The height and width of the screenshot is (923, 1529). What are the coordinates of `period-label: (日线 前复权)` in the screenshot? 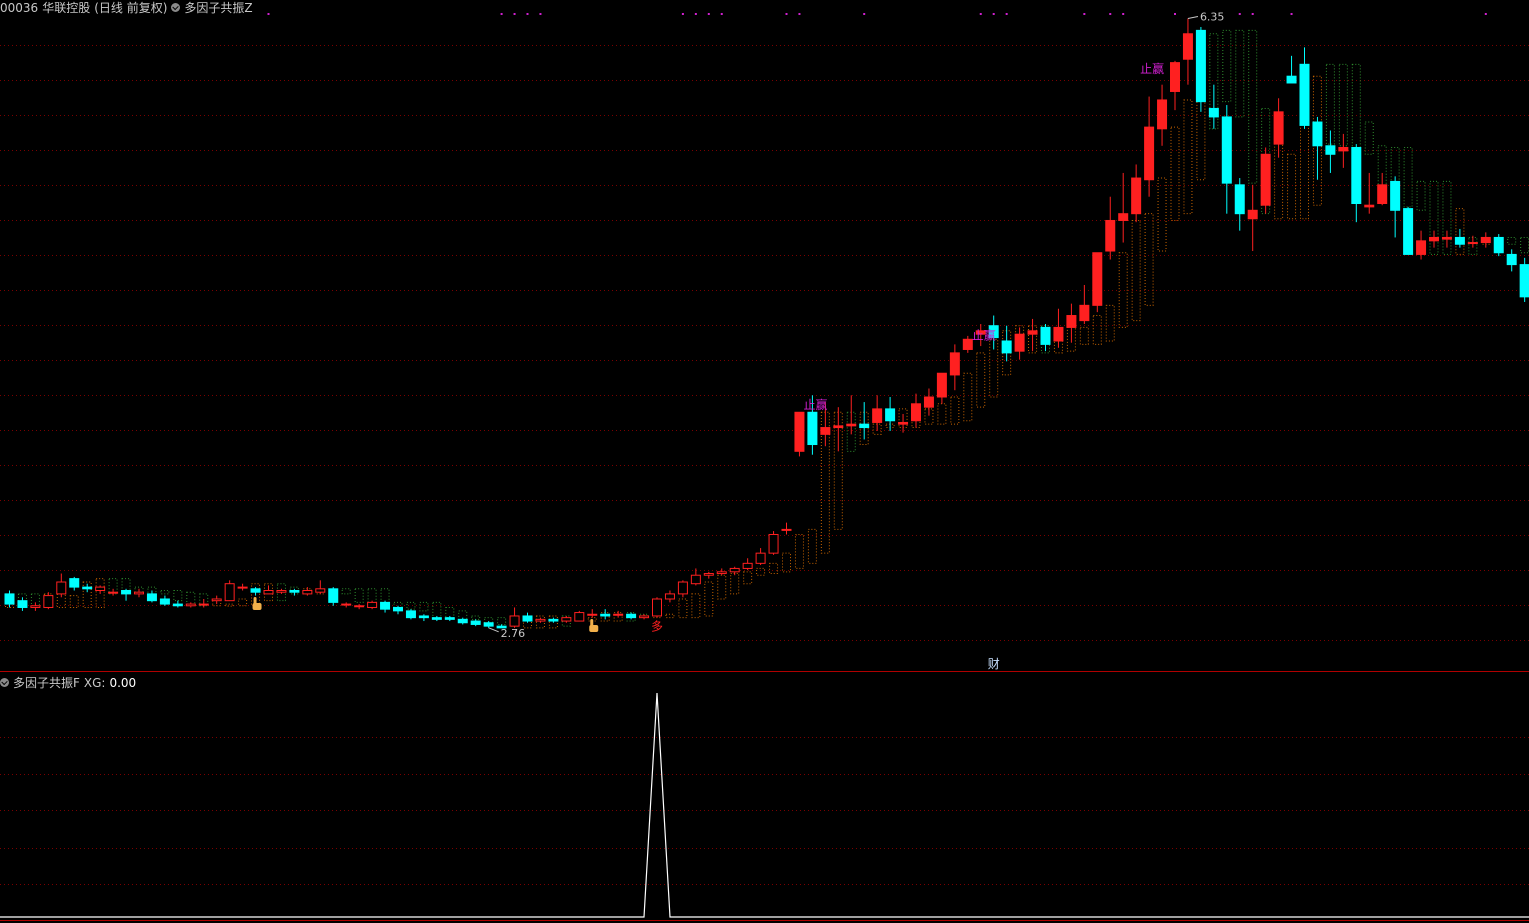 It's located at (131, 8).